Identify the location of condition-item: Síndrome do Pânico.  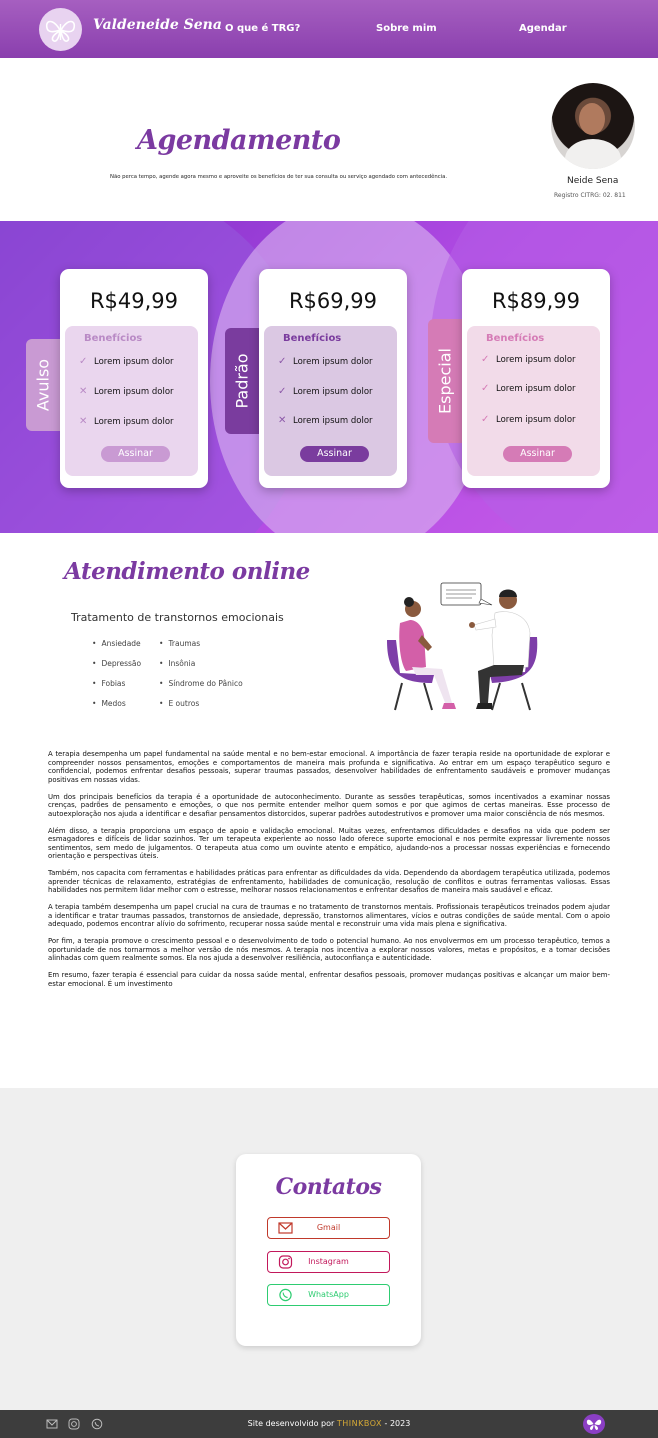
(200, 683).